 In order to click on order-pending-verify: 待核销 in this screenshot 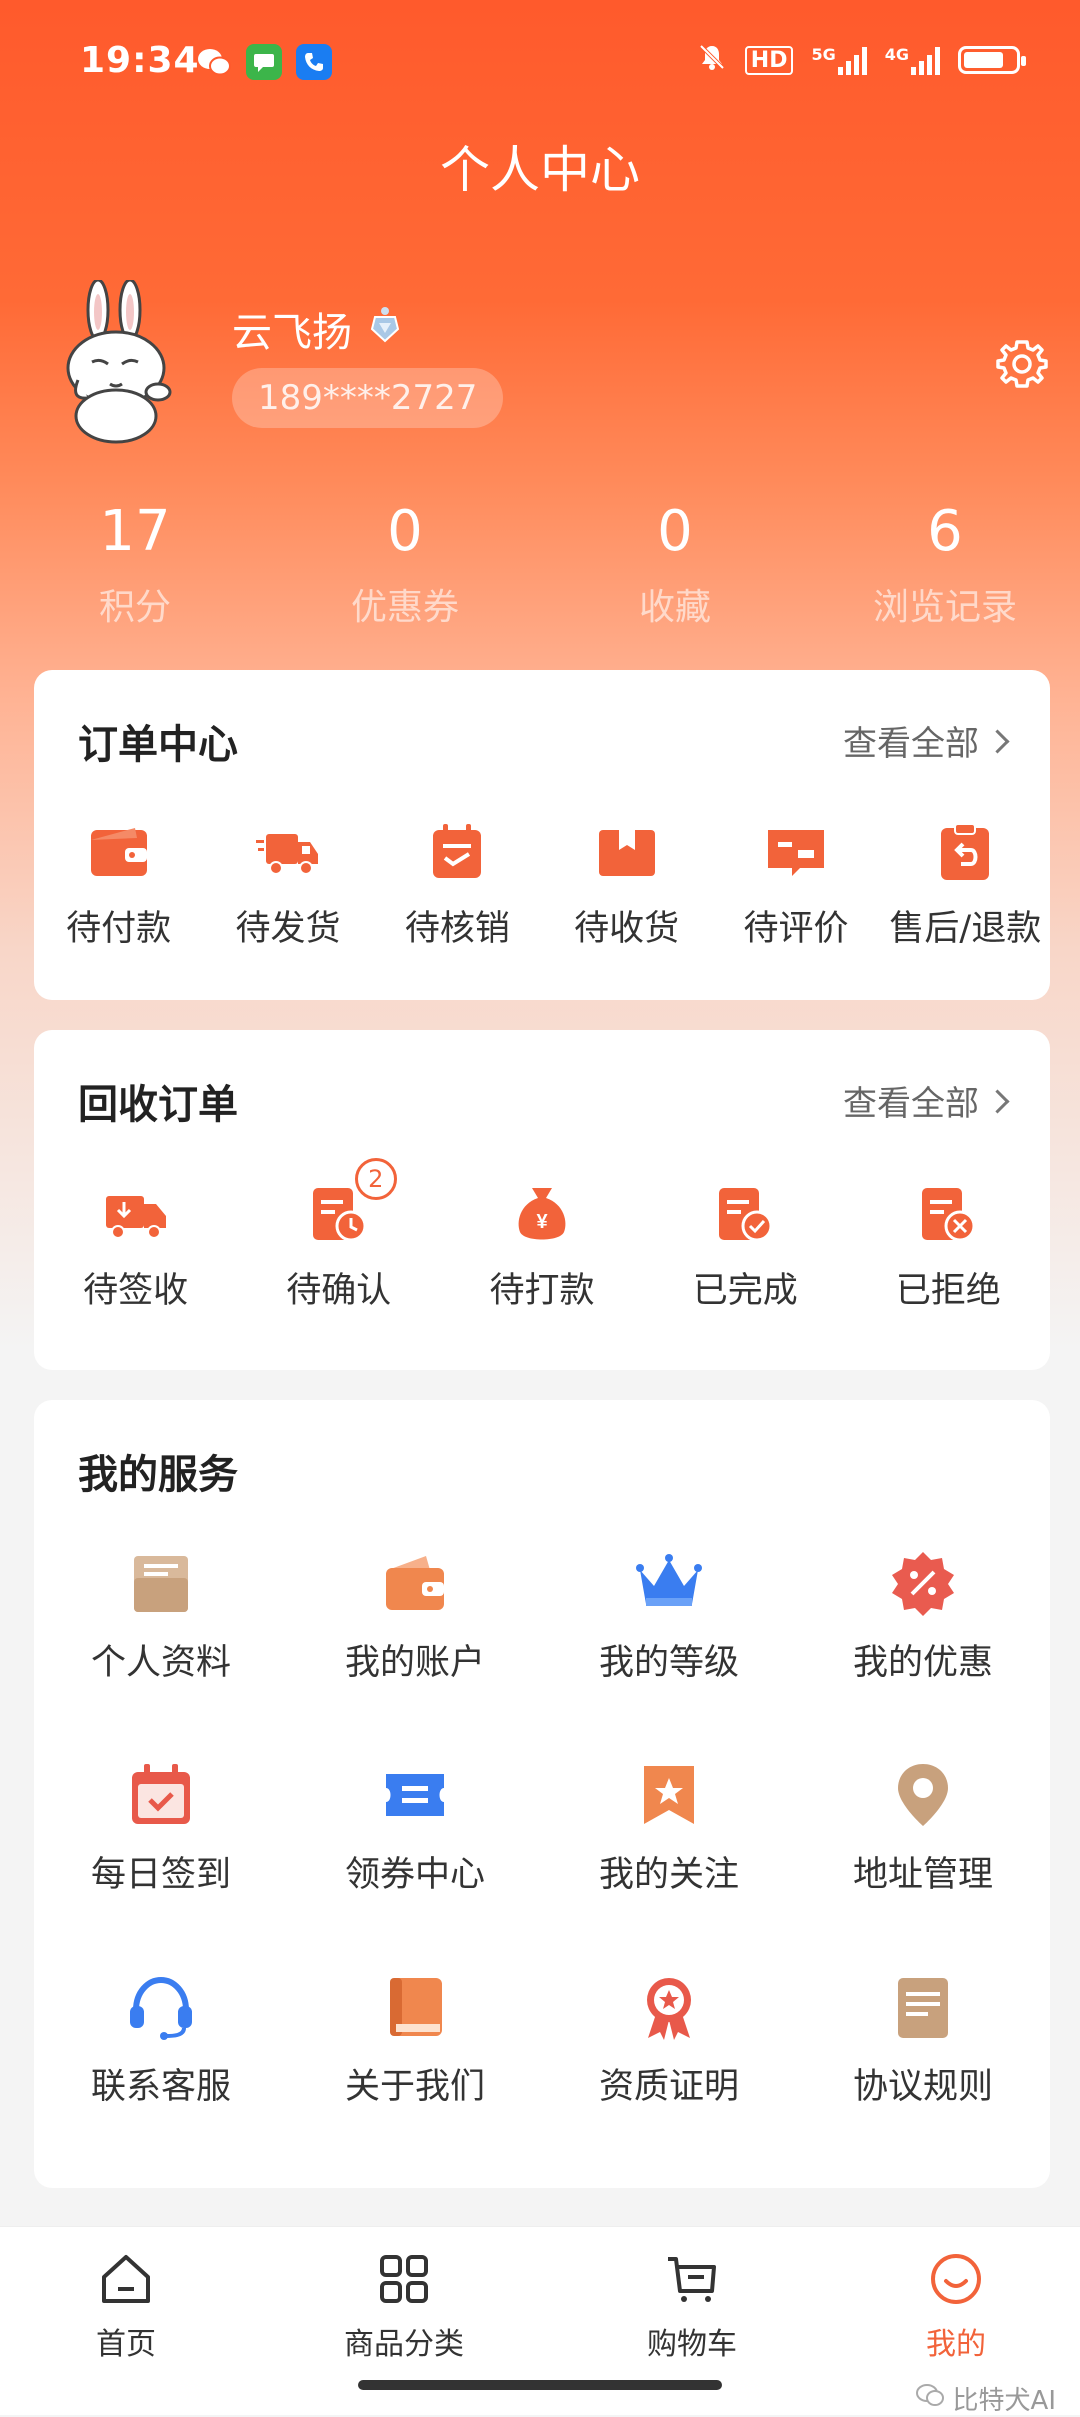, I will do `click(457, 885)`.